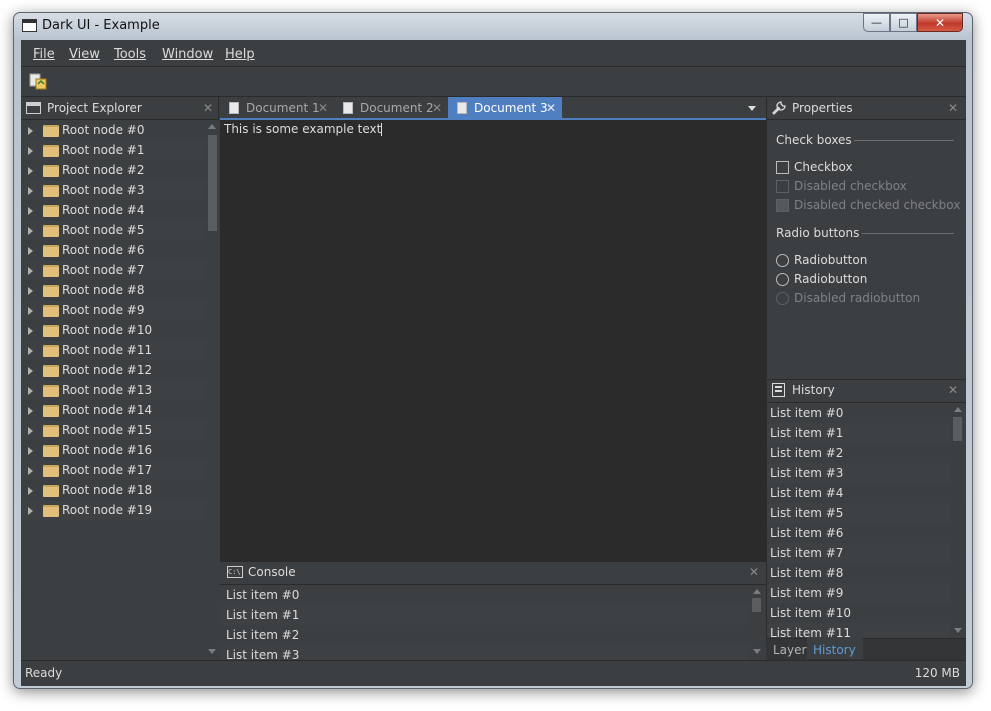 Image resolution: width=991 pixels, height=711 pixels. What do you see at coordinates (858, 533) in the screenshot?
I see `list-item: List item #6` at bounding box center [858, 533].